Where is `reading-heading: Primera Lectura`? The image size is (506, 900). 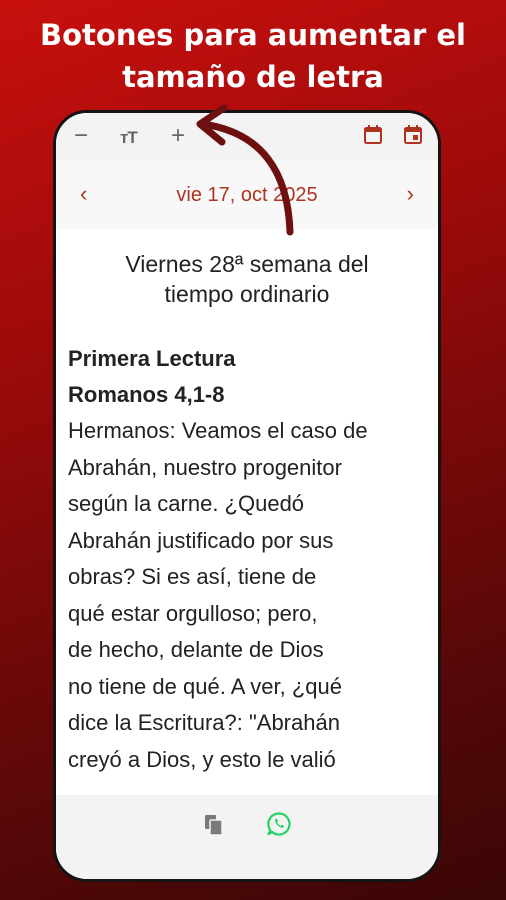
reading-heading: Primera Lectura is located at coordinates (152, 358).